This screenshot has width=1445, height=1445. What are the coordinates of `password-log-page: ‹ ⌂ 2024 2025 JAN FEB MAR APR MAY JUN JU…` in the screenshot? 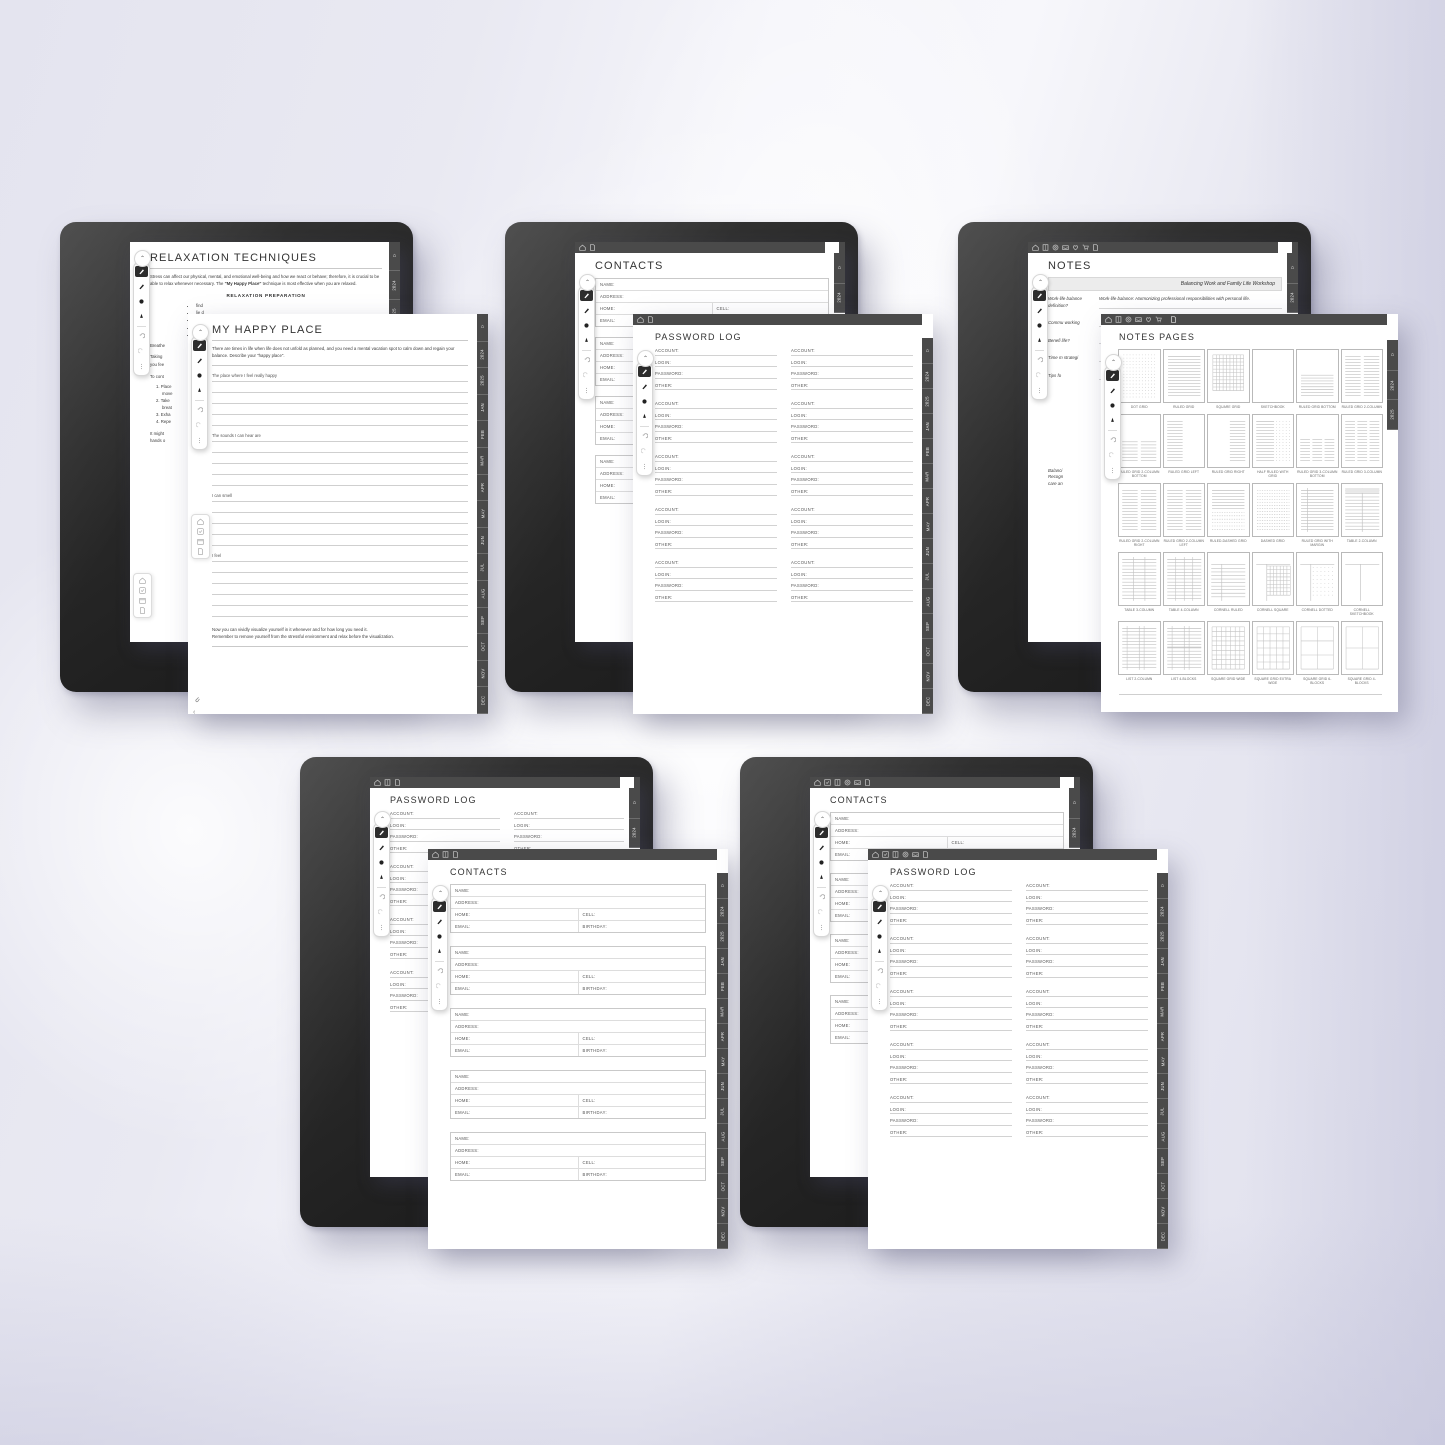 It's located at (783, 514).